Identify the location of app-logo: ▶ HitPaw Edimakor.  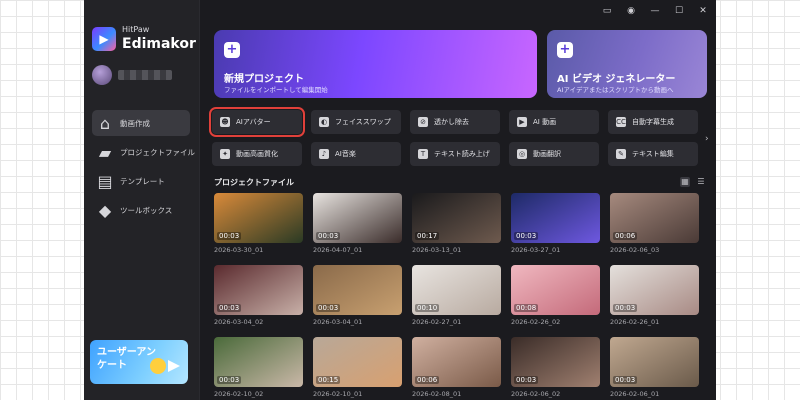
(144, 38).